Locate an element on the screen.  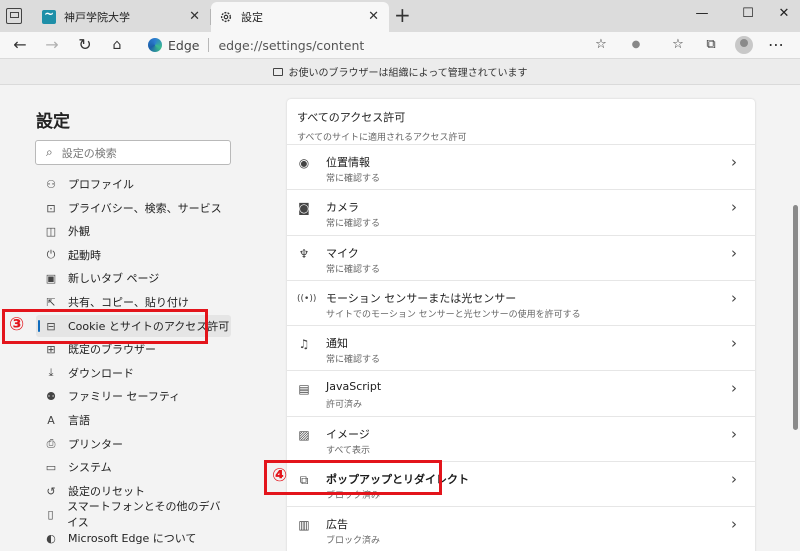
sidebar-item-downloads: ⤓ ダウンロード is located at coordinates (133, 373).